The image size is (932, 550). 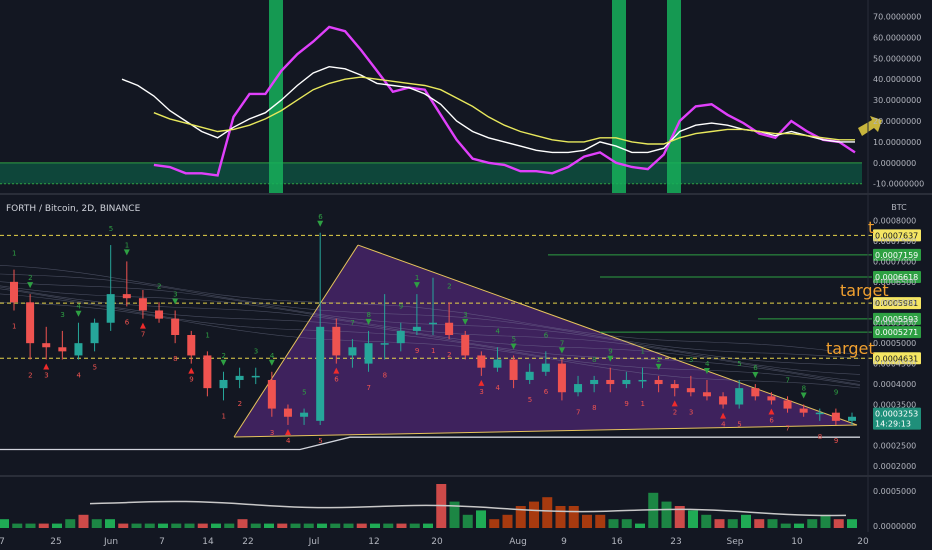 What do you see at coordinates (797, 542) in the screenshot?
I see `date-label: 10` at bounding box center [797, 542].